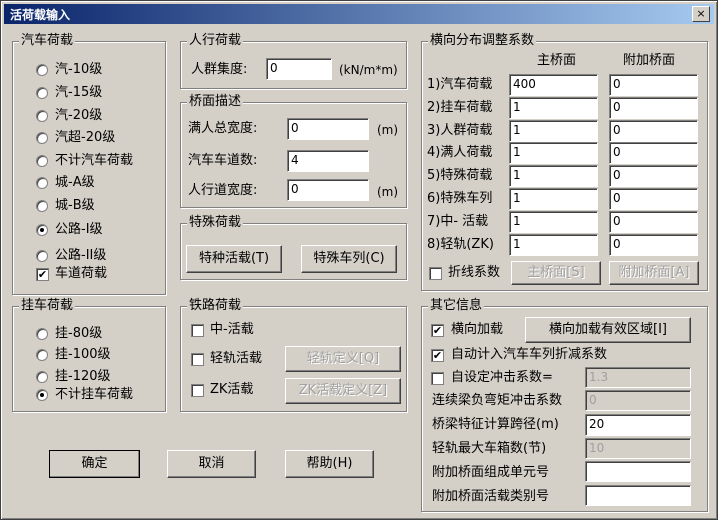 The height and width of the screenshot is (520, 718). I want to click on walkway-width-label: 人行道宽度:, so click(223, 190).